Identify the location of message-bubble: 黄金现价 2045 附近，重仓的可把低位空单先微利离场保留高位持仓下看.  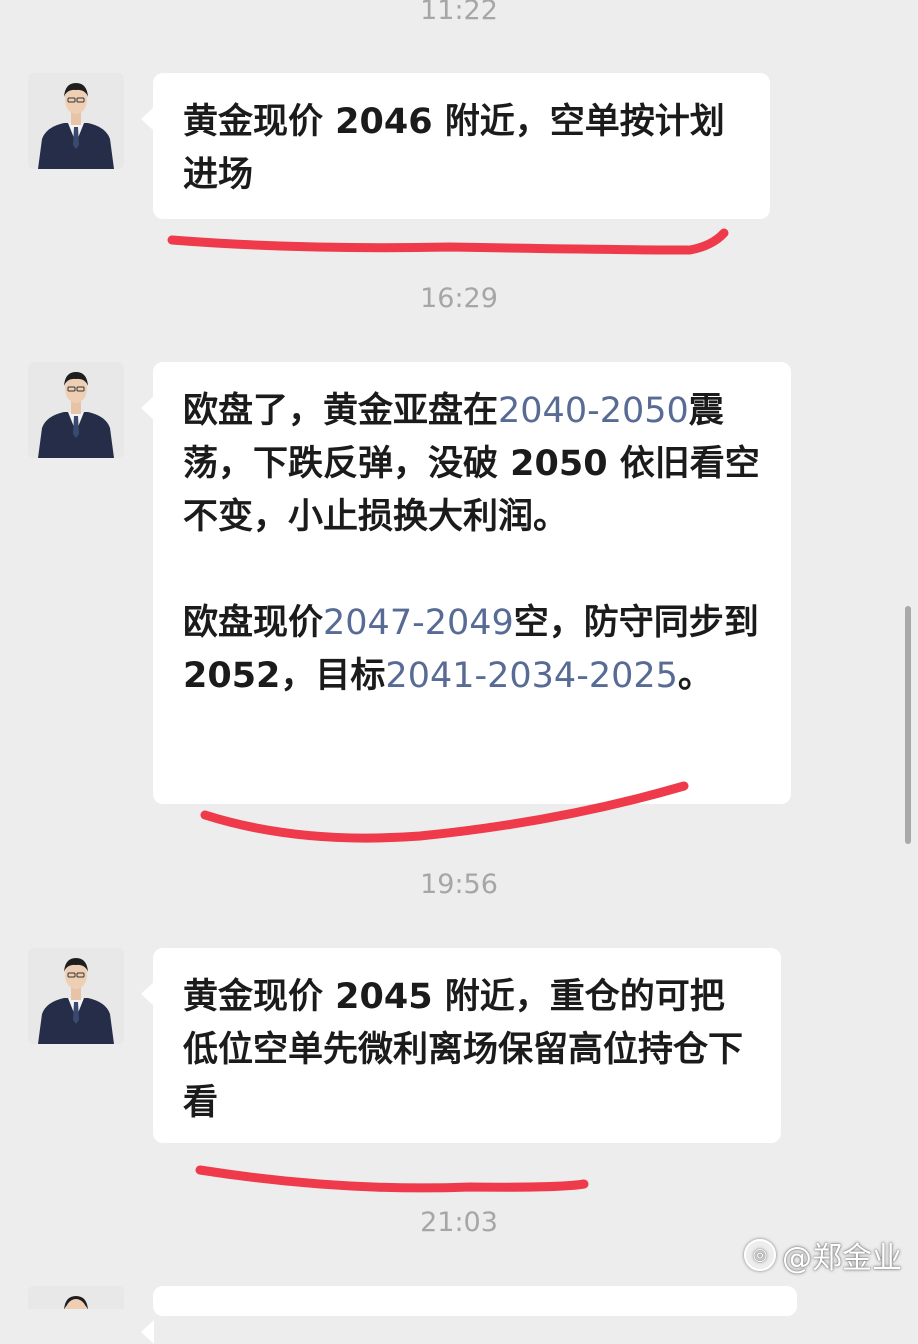
(461, 1045).